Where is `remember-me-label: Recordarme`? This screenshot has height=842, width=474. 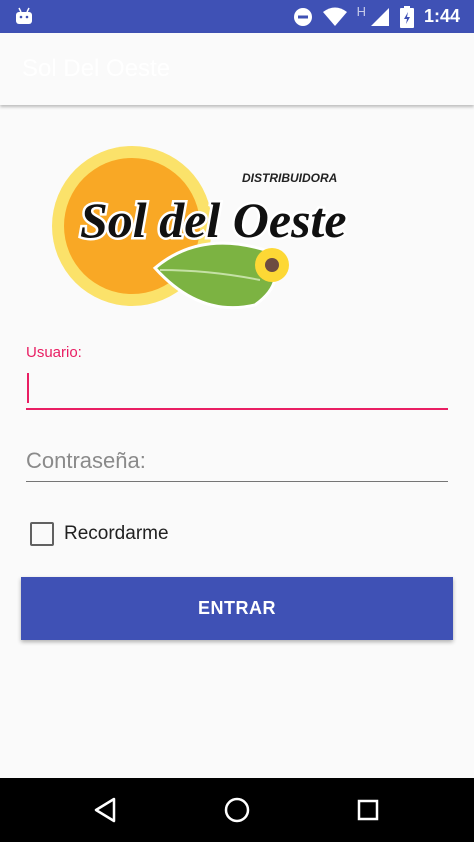 remember-me-label: Recordarme is located at coordinates (116, 534).